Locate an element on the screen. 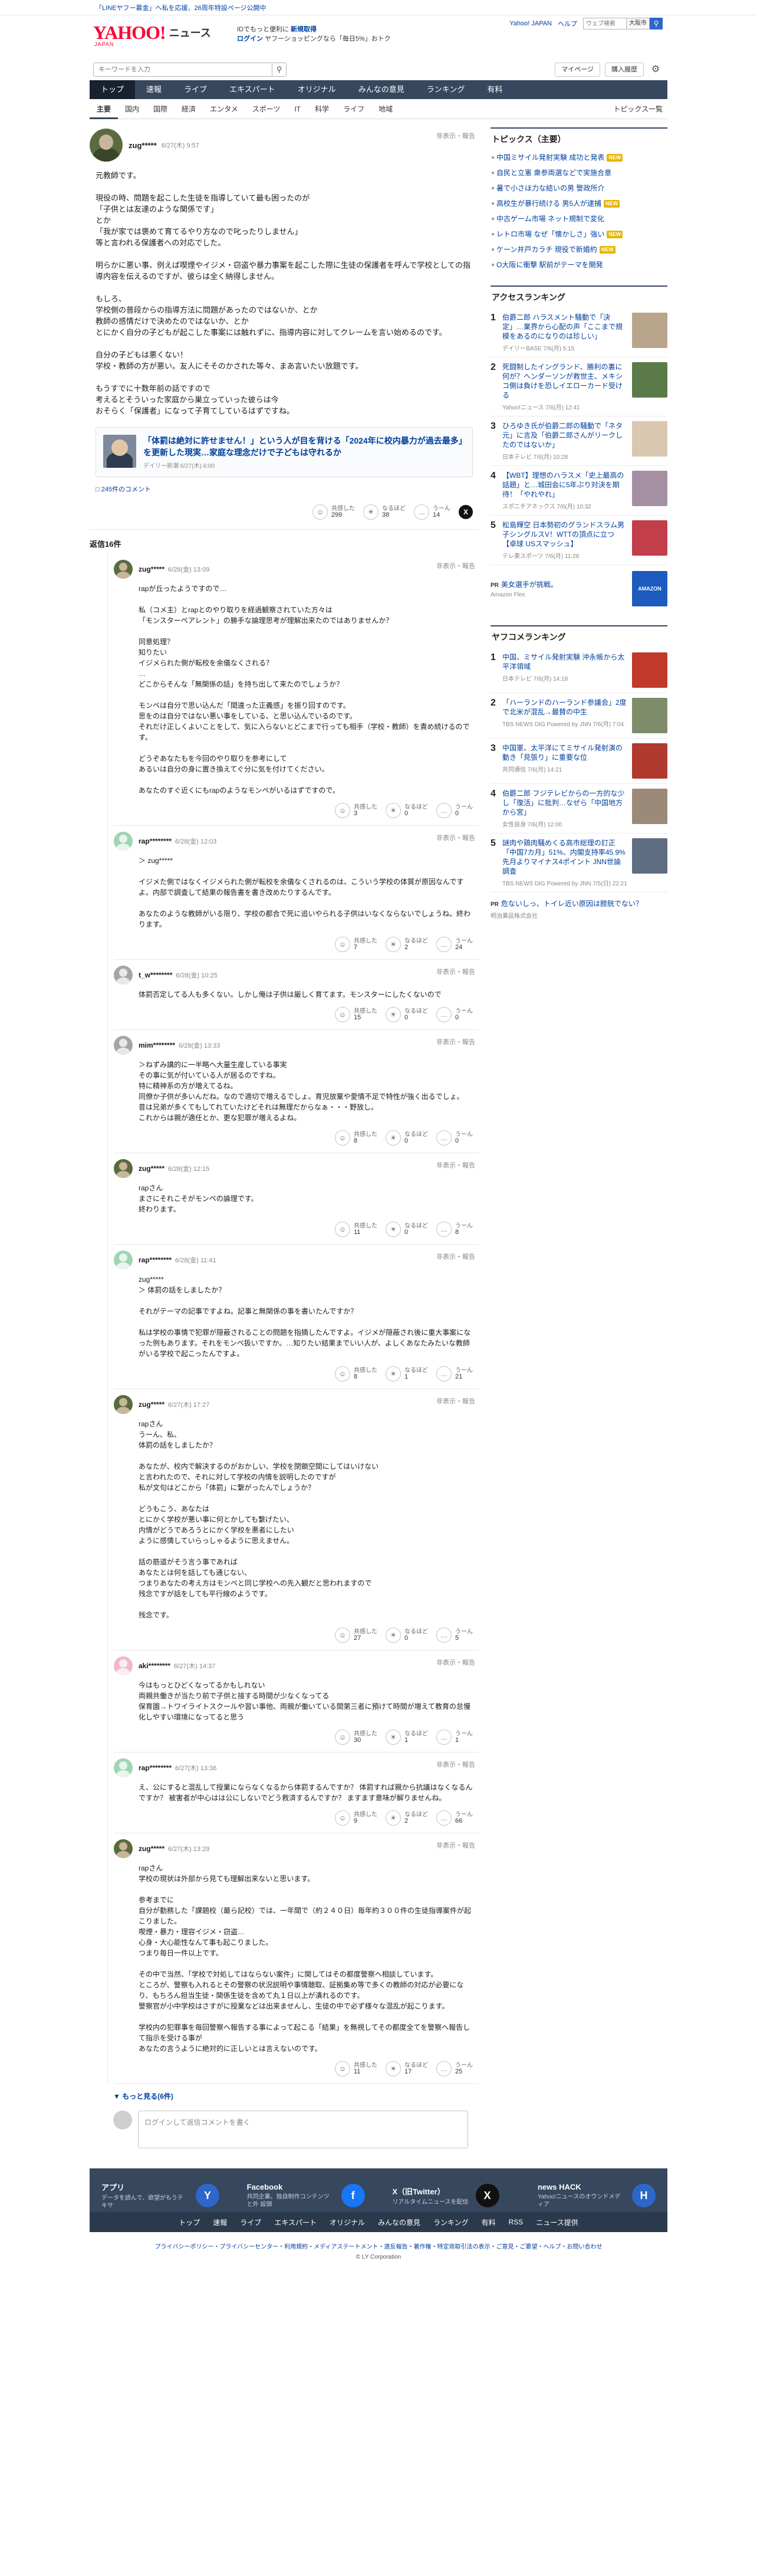 Image resolution: width=757 pixels, height=2576 pixels. news-search-input is located at coordinates (183, 70).